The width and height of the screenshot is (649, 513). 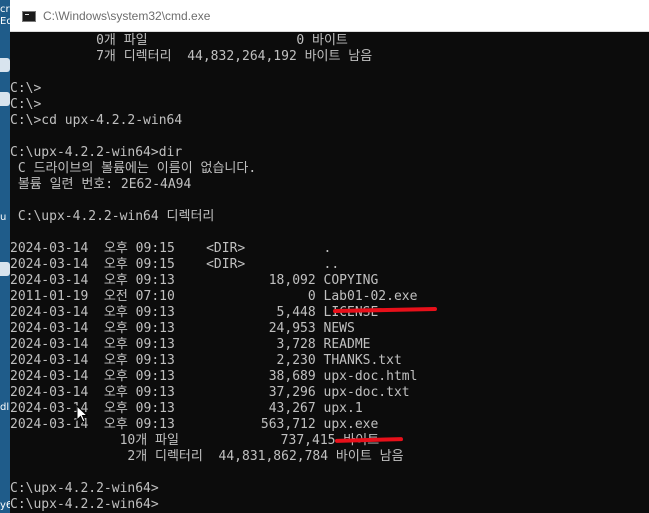 I want to click on console-line: 2024-03-14 오후 09:13 24,953 NEWS, so click(x=182, y=328).